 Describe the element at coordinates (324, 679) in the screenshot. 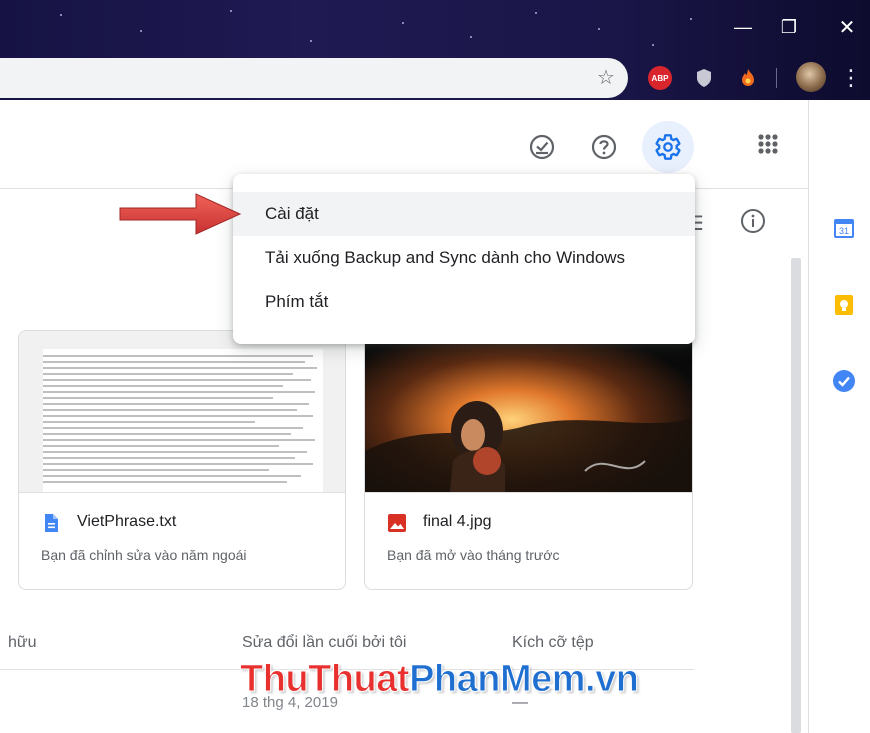

I see `watermark-part-a: ThuThuat` at that location.